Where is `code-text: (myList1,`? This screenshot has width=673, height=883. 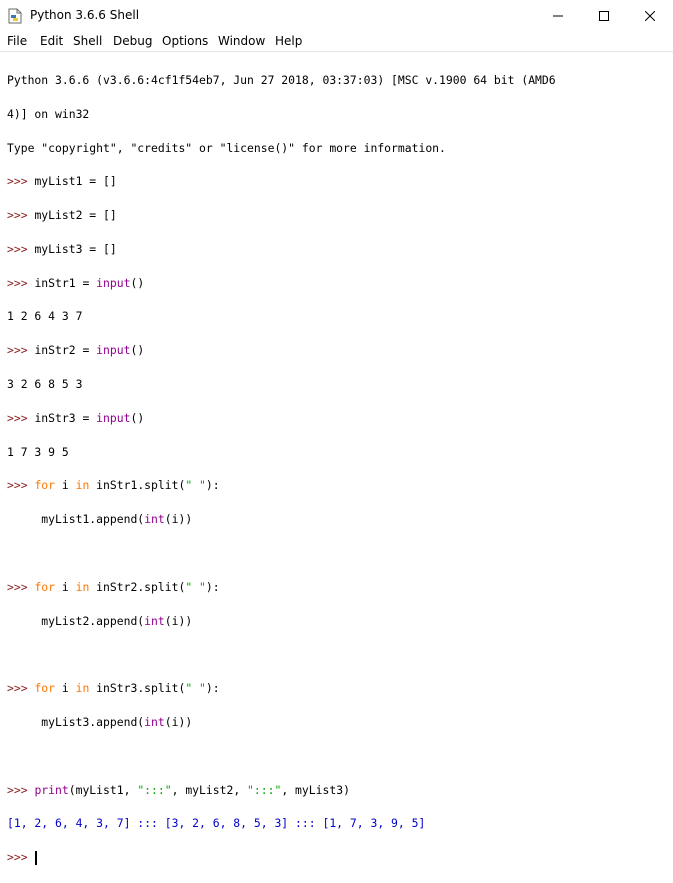 code-text: (myList1, is located at coordinates (103, 789).